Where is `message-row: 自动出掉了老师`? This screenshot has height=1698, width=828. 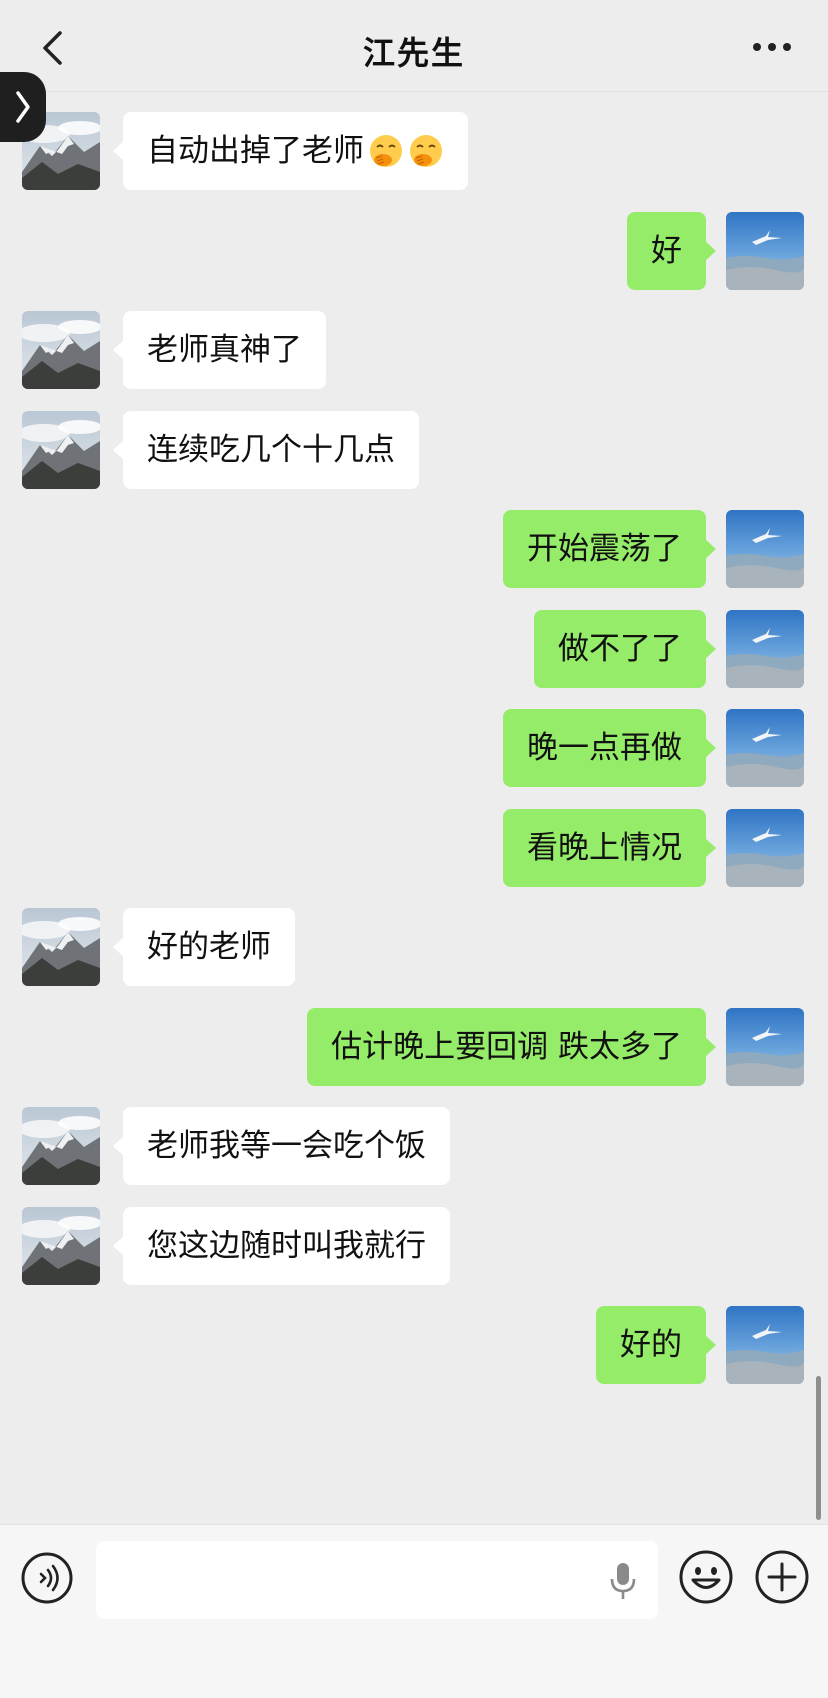
message-row: 自动出掉了老师 is located at coordinates (414, 151).